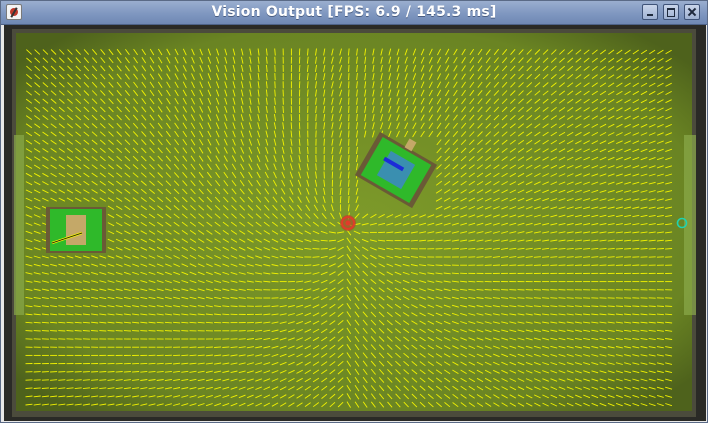 Image resolution: width=708 pixels, height=423 pixels. I want to click on ball-marker, so click(348, 223).